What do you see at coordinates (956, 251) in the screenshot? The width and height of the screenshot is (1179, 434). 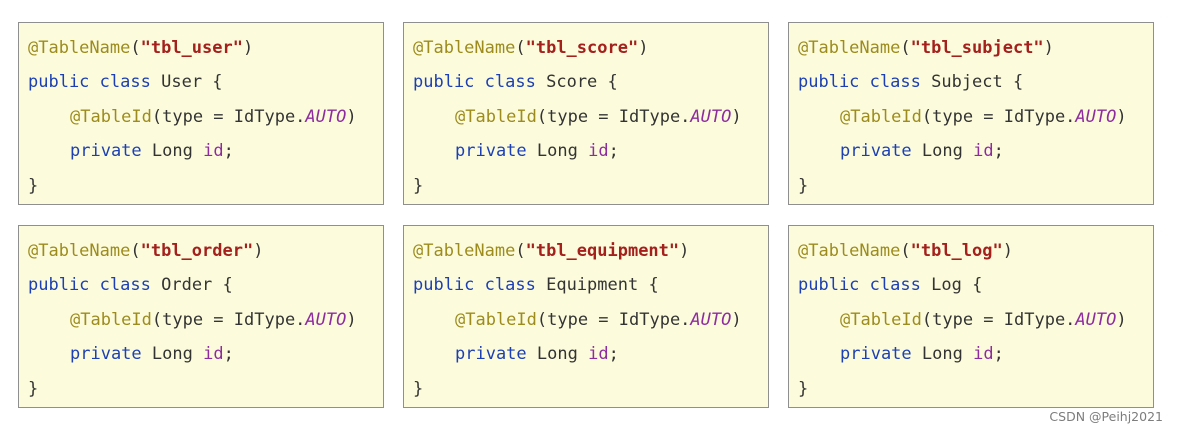 I see `table-name: "tbl_log"` at bounding box center [956, 251].